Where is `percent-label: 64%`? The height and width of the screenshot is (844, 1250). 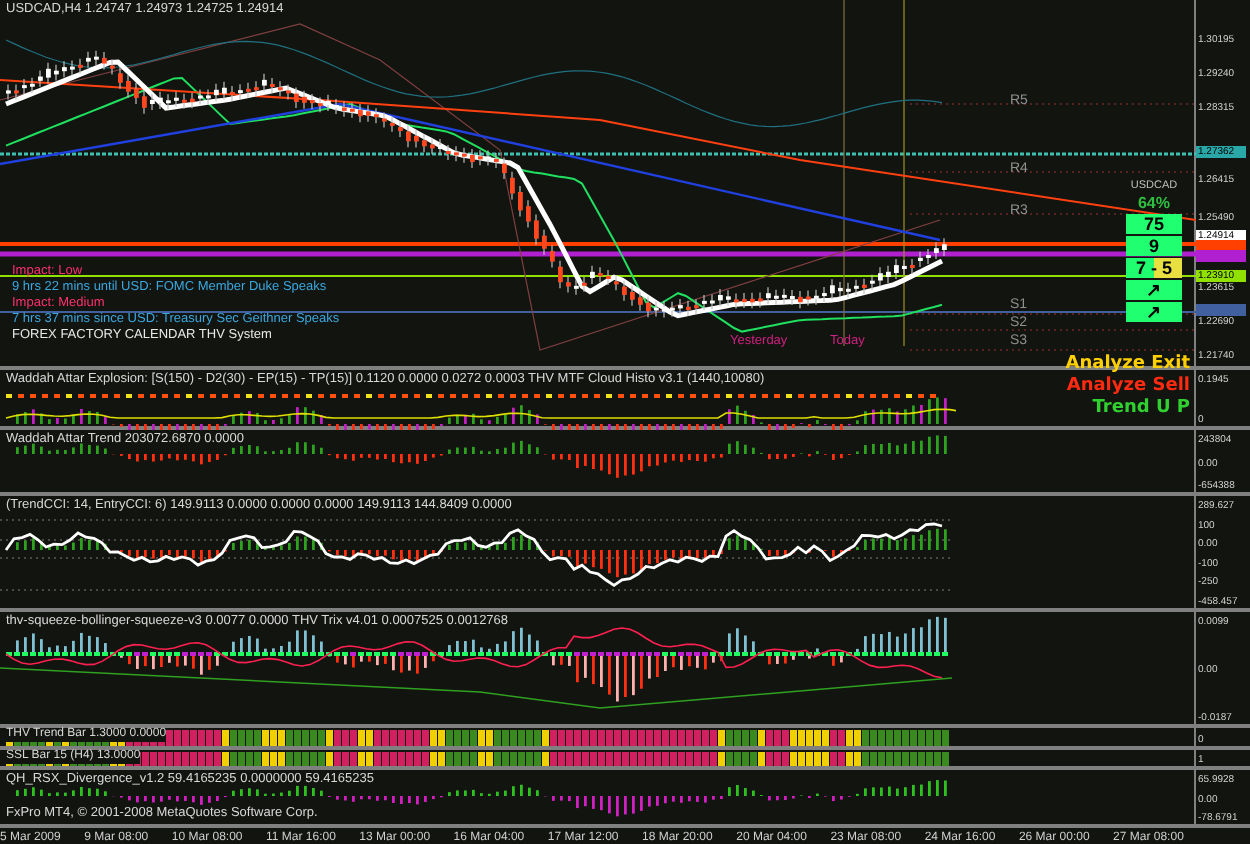
percent-label: 64% is located at coordinates (1153, 203).